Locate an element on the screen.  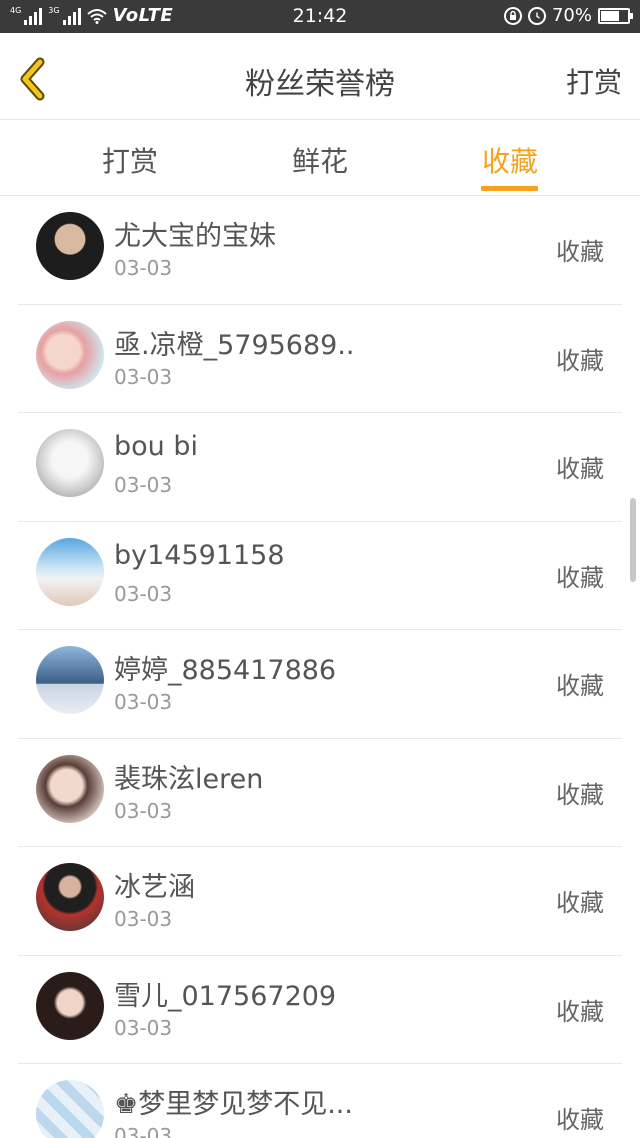
battery-icon is located at coordinates (615, 15).